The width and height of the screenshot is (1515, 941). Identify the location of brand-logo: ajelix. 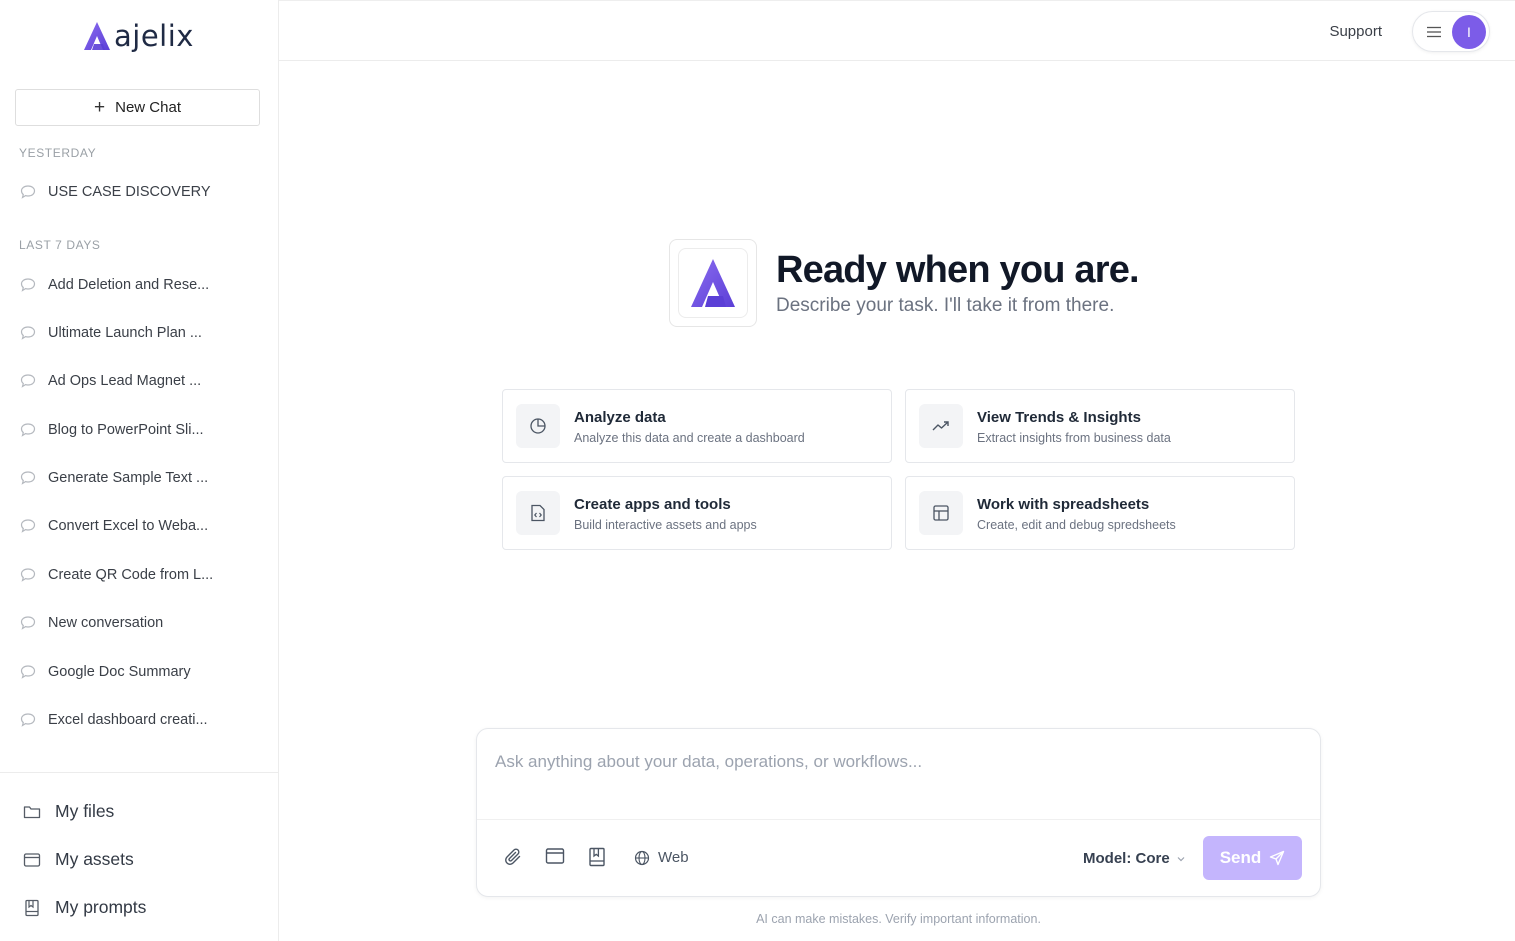
(139, 36).